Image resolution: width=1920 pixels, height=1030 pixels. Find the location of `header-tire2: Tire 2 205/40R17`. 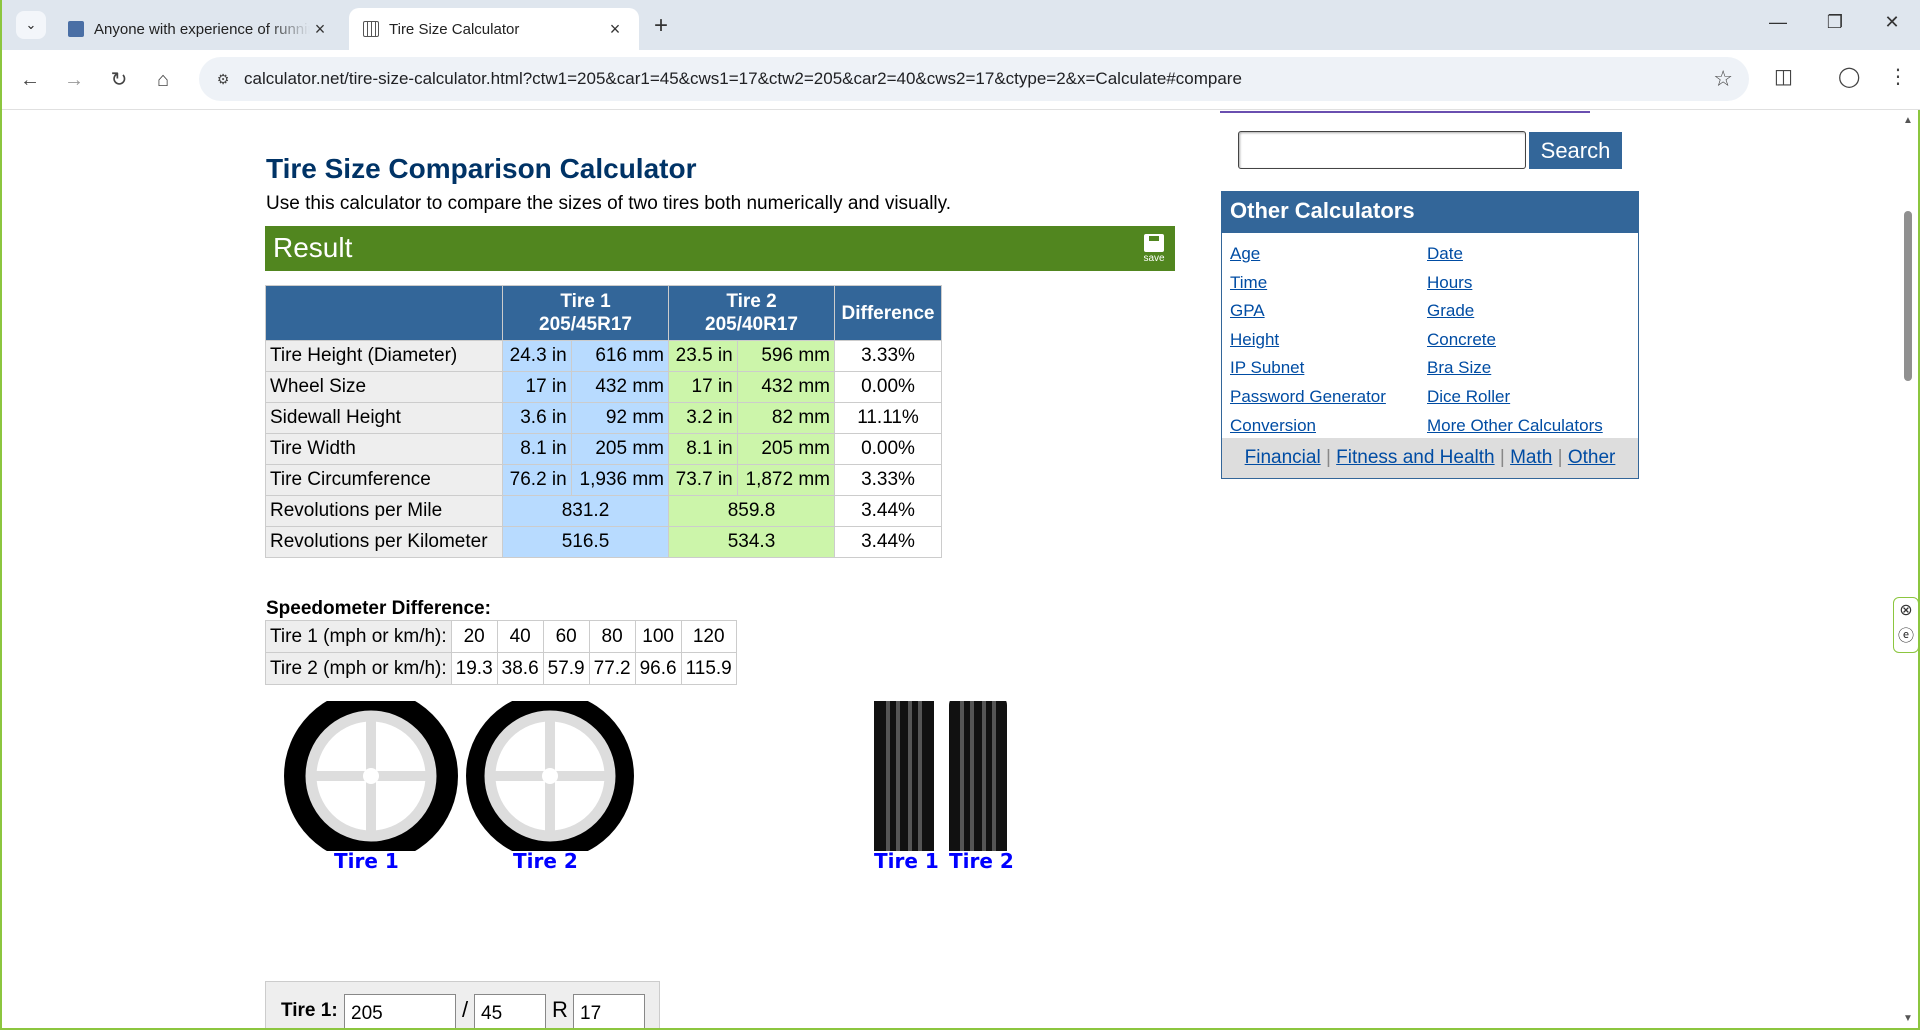

header-tire2: Tire 2 205/40R17 is located at coordinates (751, 313).